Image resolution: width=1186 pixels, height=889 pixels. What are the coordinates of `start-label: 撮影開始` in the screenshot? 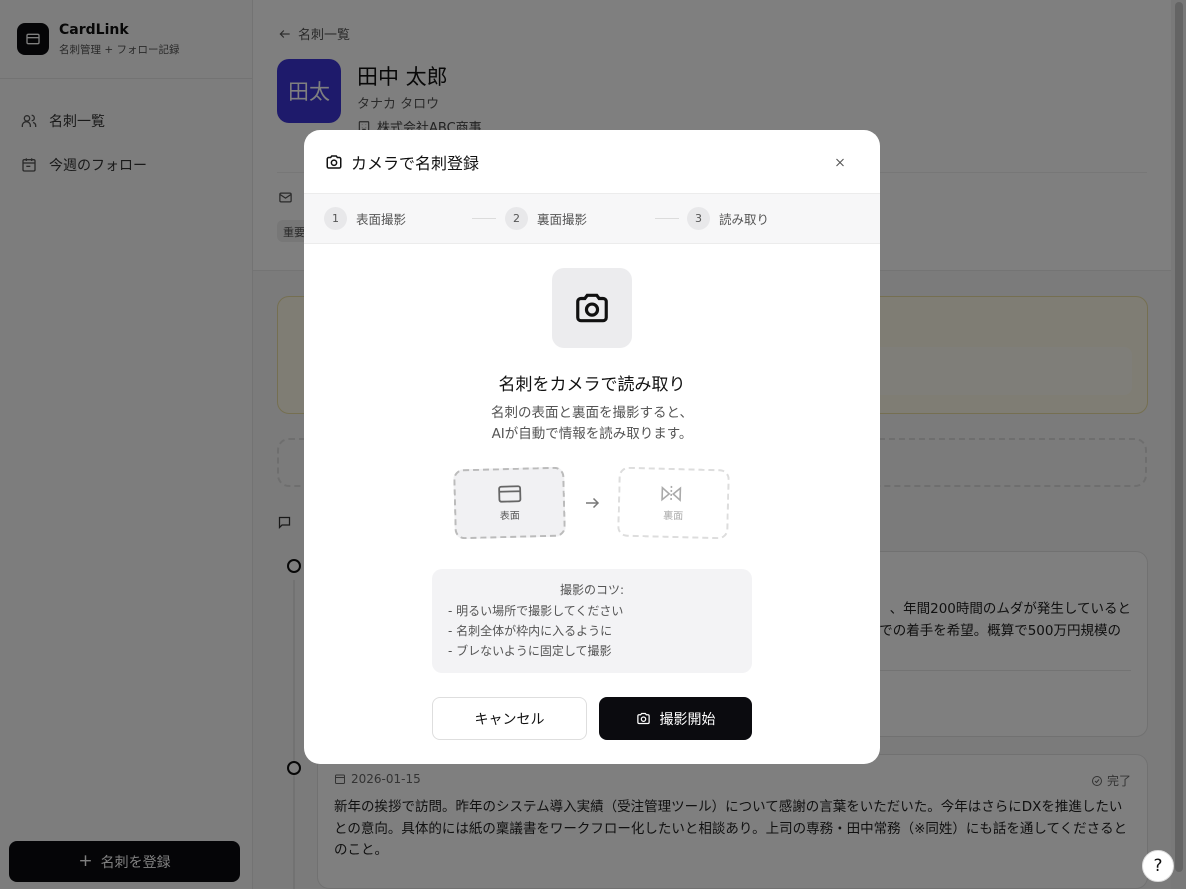 It's located at (687, 719).